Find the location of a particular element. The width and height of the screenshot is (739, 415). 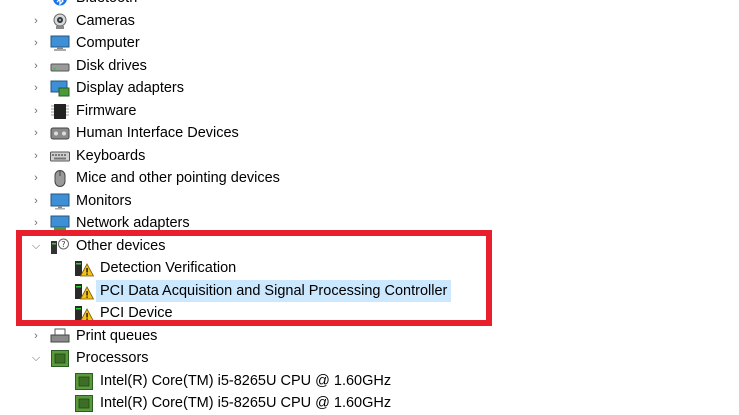

tree-item-label: Network adapters is located at coordinates (133, 223).